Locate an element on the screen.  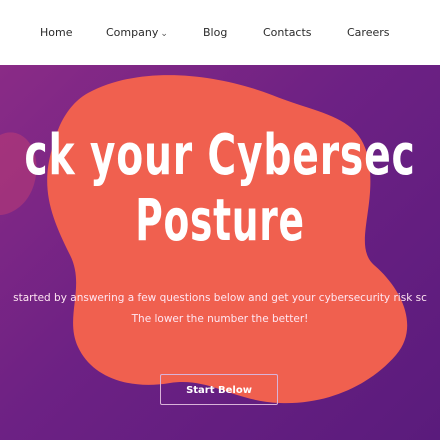
nav-item-blog: Blog is located at coordinates (215, 33).